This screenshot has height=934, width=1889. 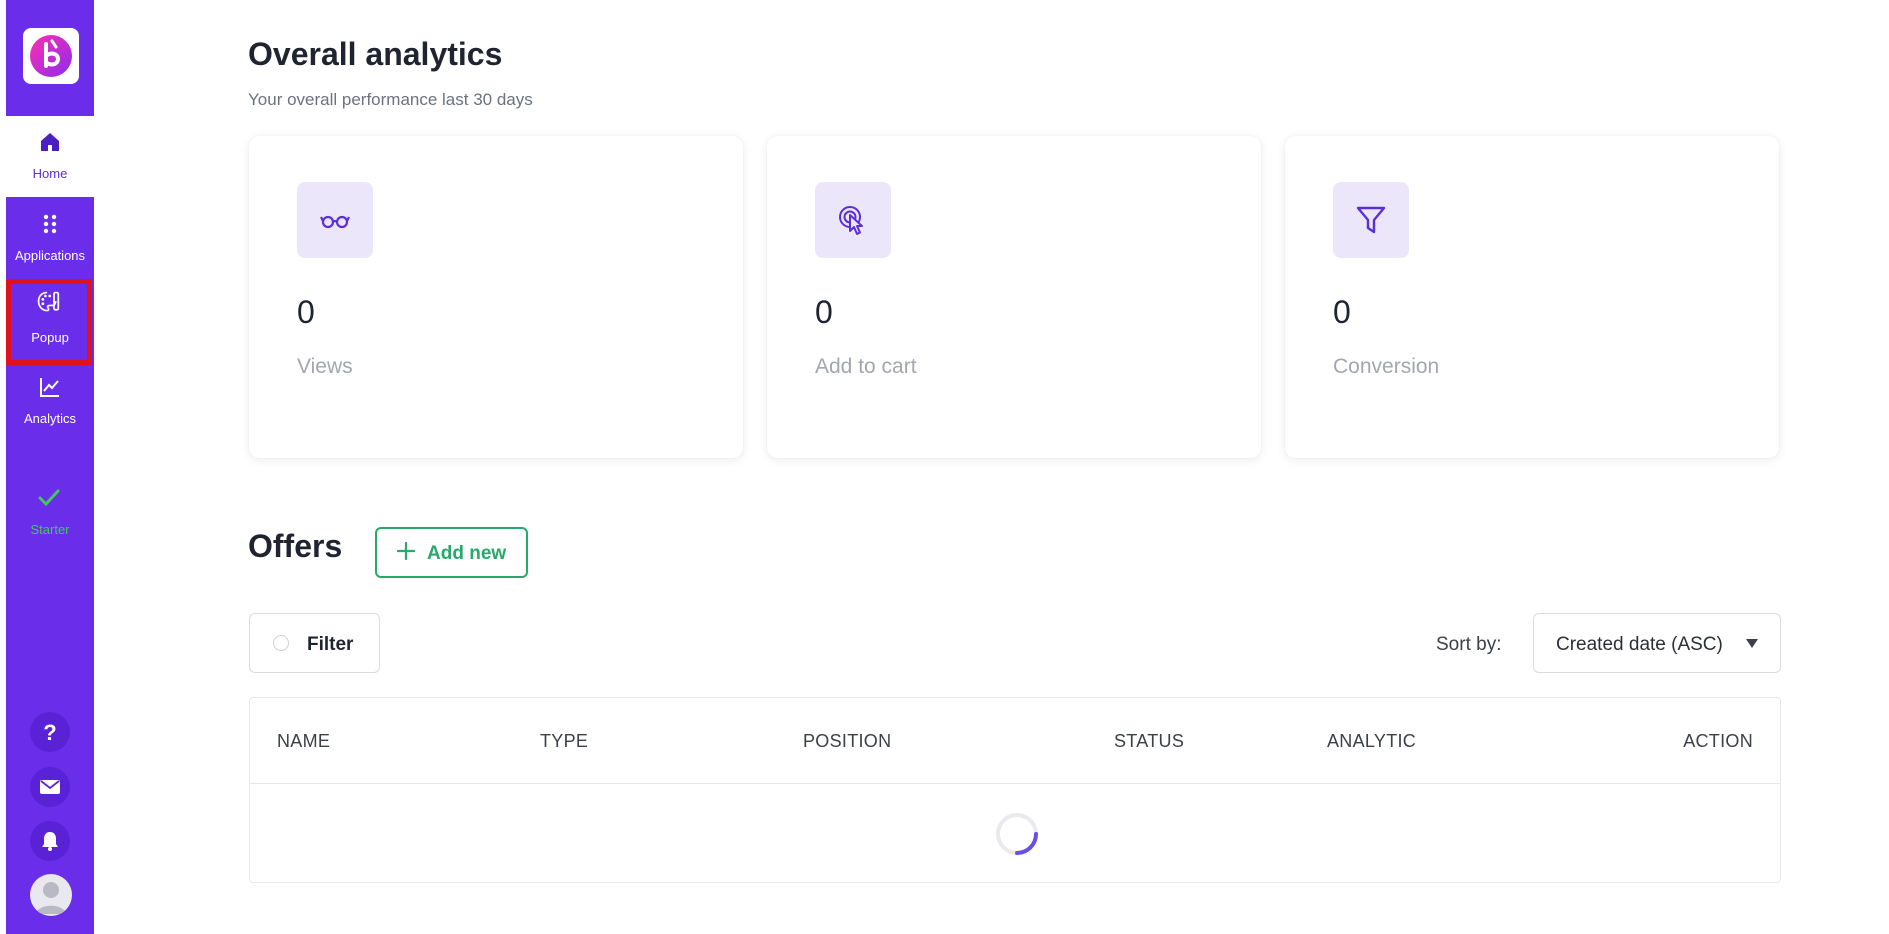 I want to click on sidebar-item-analytics: Analytics, so click(x=50, y=401).